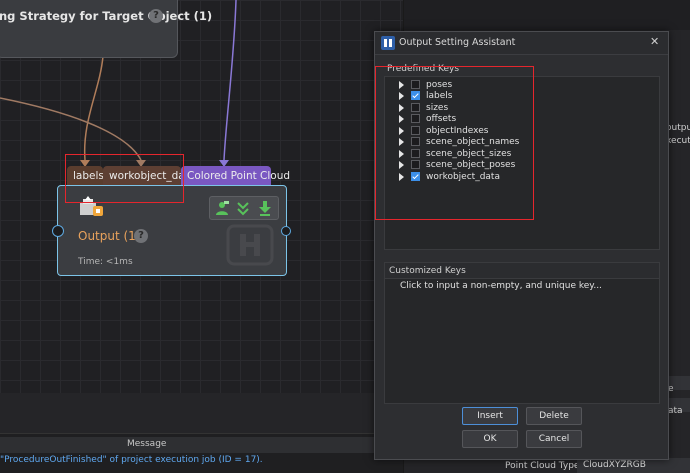  What do you see at coordinates (614, 465) in the screenshot?
I see `point-cloud-type-value: CloudXYZRGB` at bounding box center [614, 465].